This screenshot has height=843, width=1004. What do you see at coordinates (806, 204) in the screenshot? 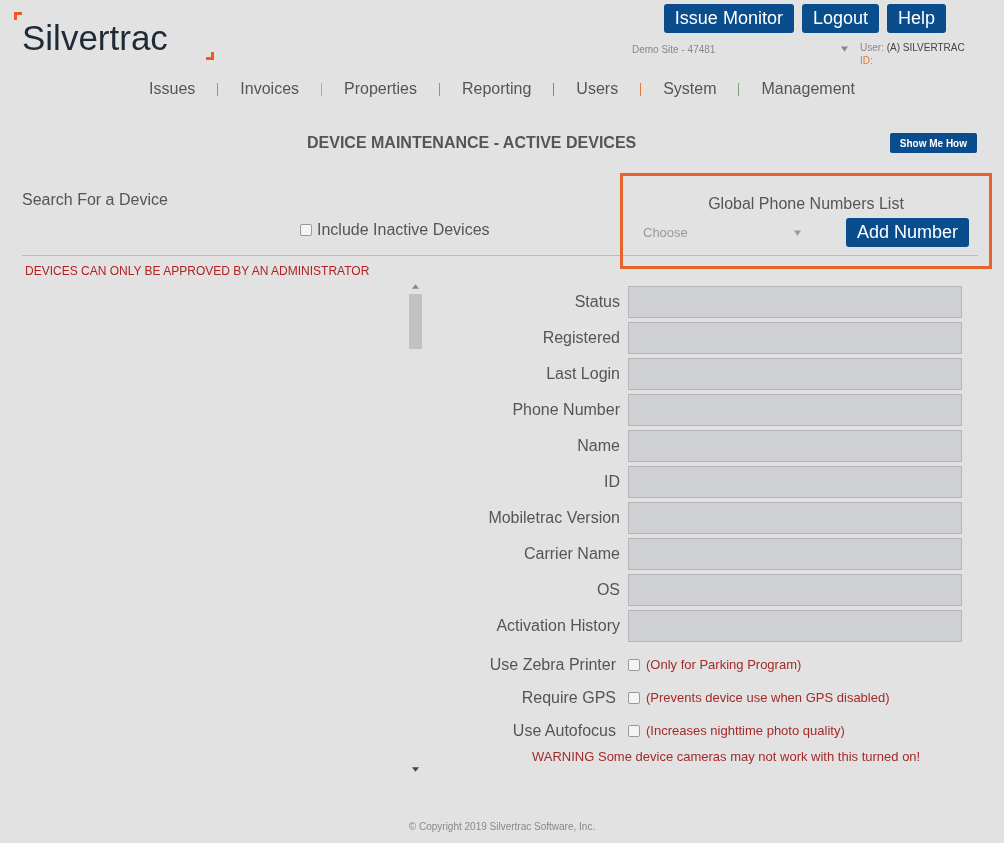
I see `panel-title: Global Phone Numbers List` at bounding box center [806, 204].